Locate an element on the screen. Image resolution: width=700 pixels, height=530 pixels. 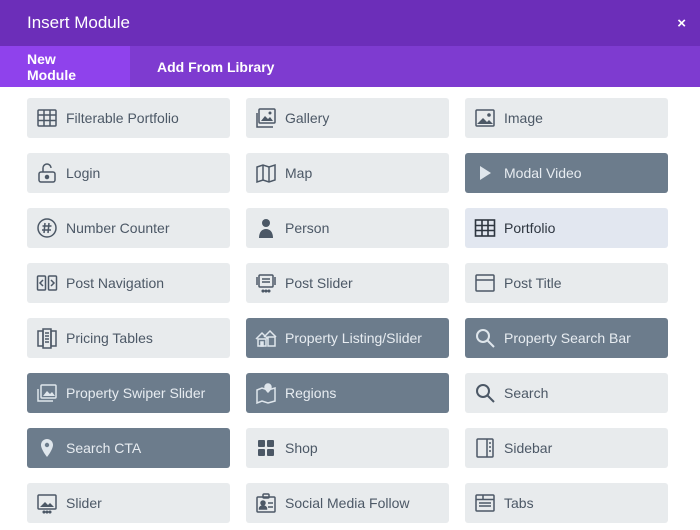
module-label: Post Navigation is located at coordinates (115, 283).